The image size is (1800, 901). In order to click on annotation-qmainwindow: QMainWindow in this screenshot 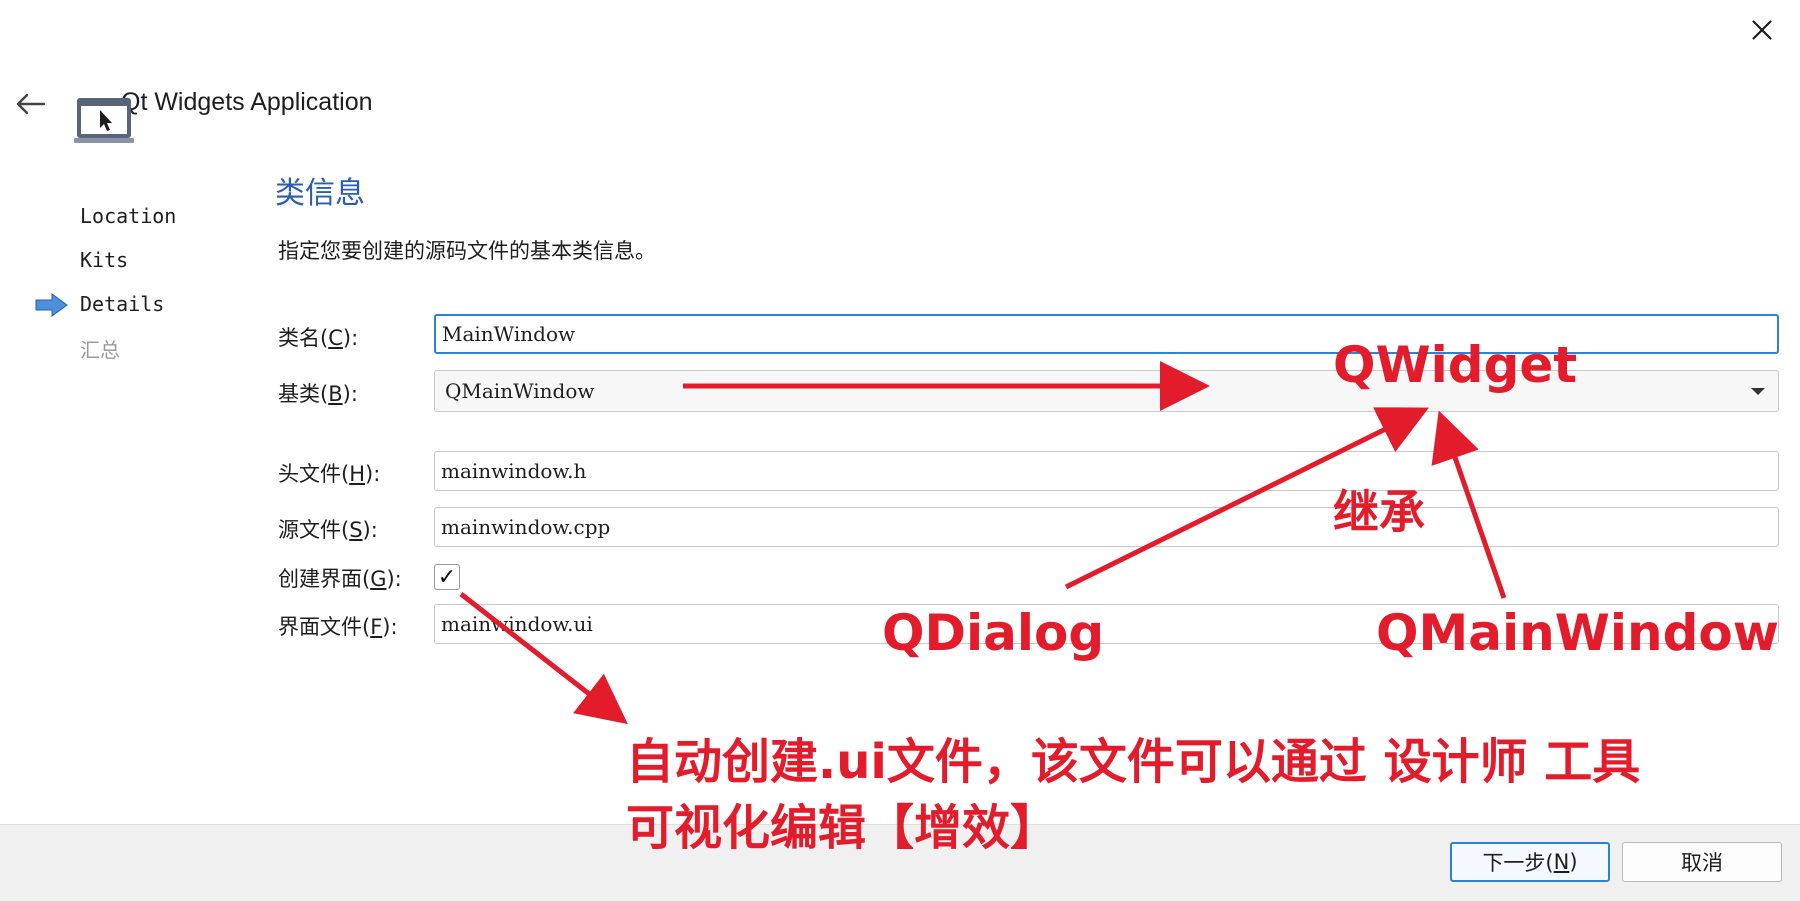, I will do `click(1577, 633)`.